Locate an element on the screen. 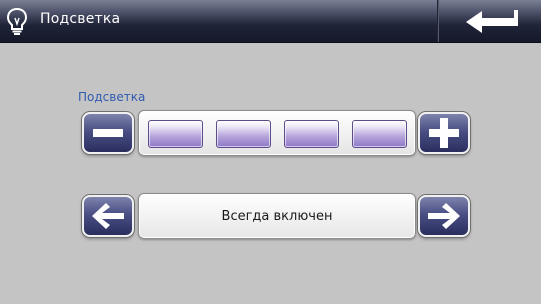 The image size is (541, 304). plus-icon is located at coordinates (444, 133).